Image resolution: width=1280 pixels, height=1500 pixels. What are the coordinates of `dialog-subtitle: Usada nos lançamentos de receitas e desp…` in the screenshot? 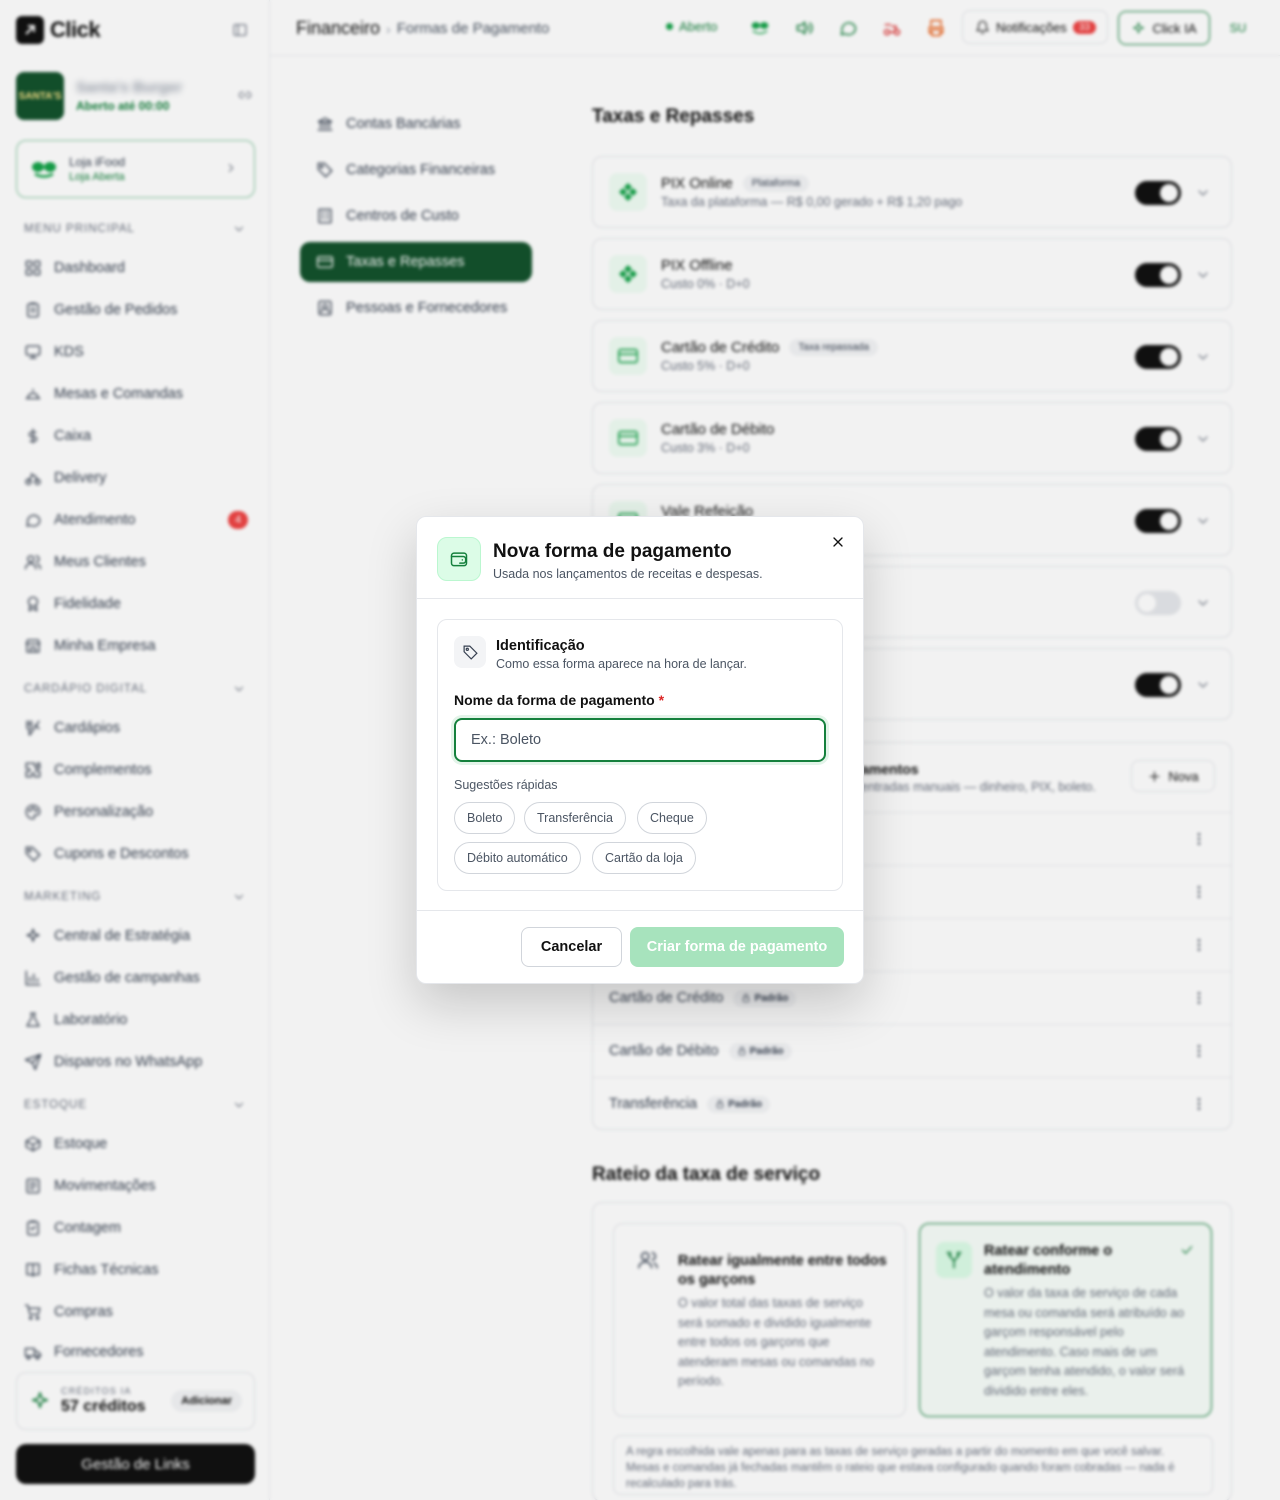 It's located at (628, 574).